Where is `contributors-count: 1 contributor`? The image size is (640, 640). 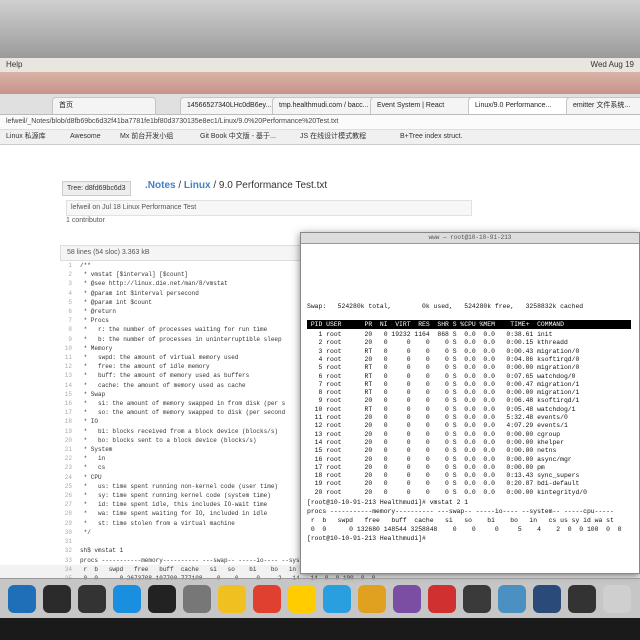 contributors-count: 1 contributor is located at coordinates (85, 220).